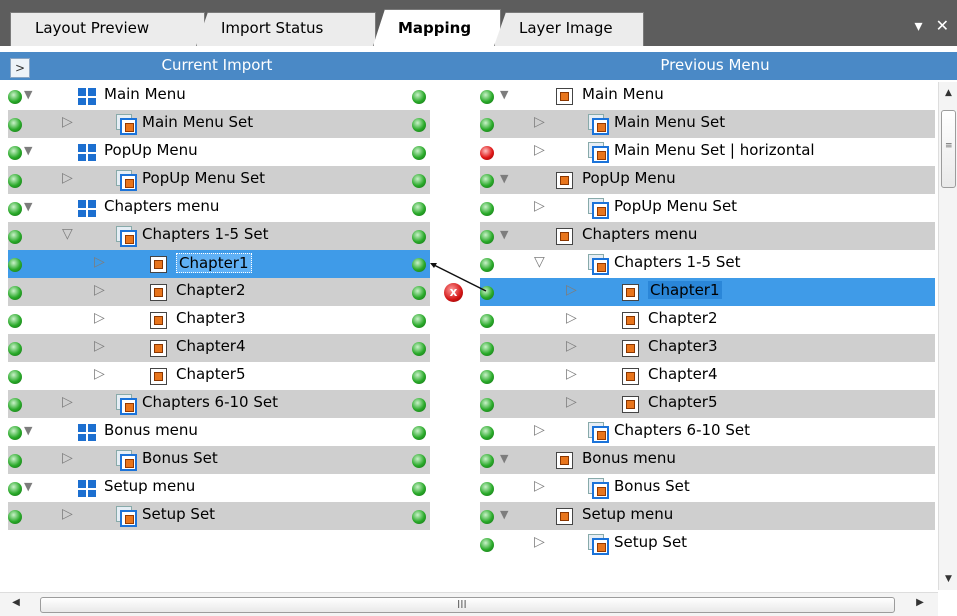 Image resolution: width=957 pixels, height=616 pixels. I want to click on scroll-down-icon: ▼, so click(948, 579).